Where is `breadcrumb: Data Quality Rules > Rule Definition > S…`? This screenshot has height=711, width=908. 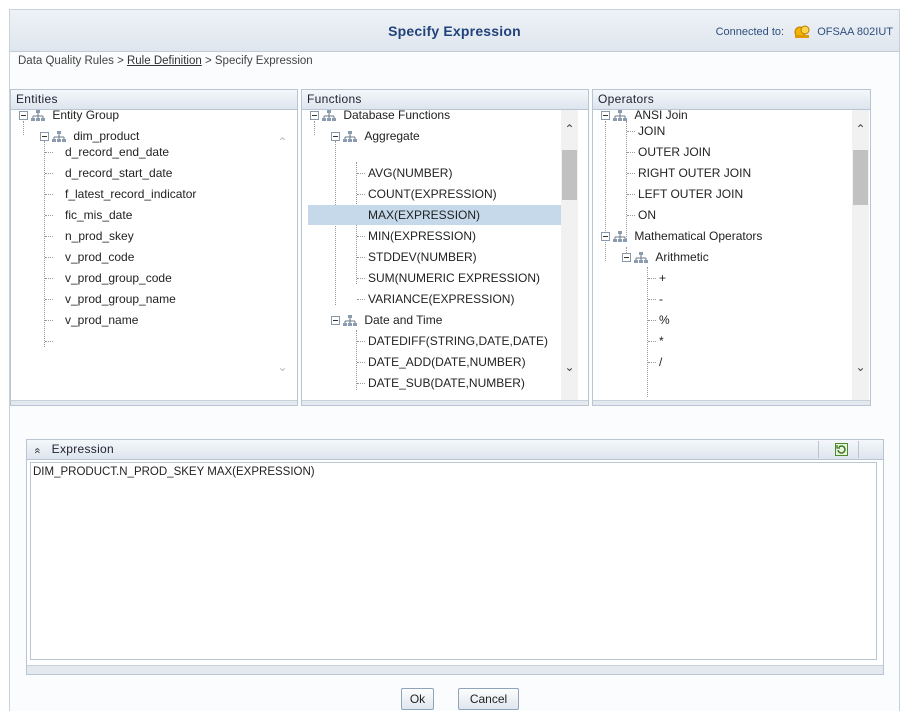 breadcrumb: Data Quality Rules > Rule Definition > S… is located at coordinates (165, 61).